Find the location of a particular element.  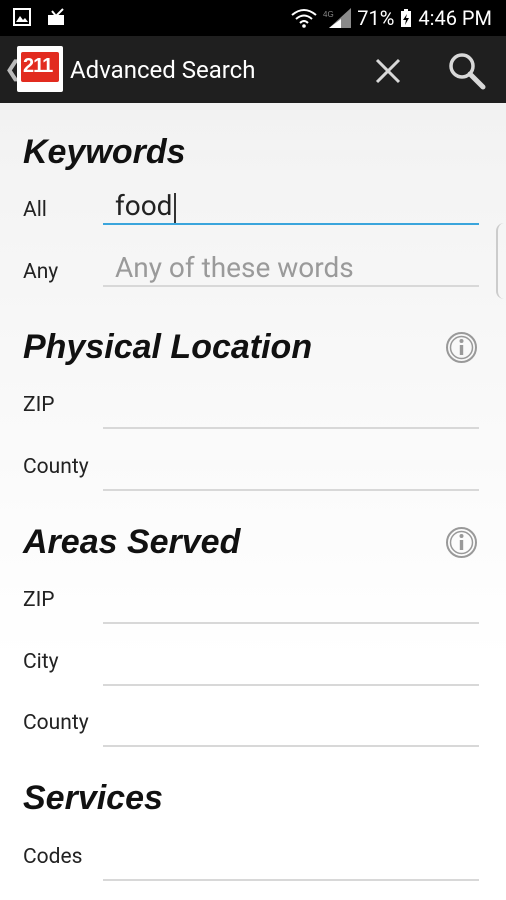

app-logo-text: 211 is located at coordinates (38, 66).